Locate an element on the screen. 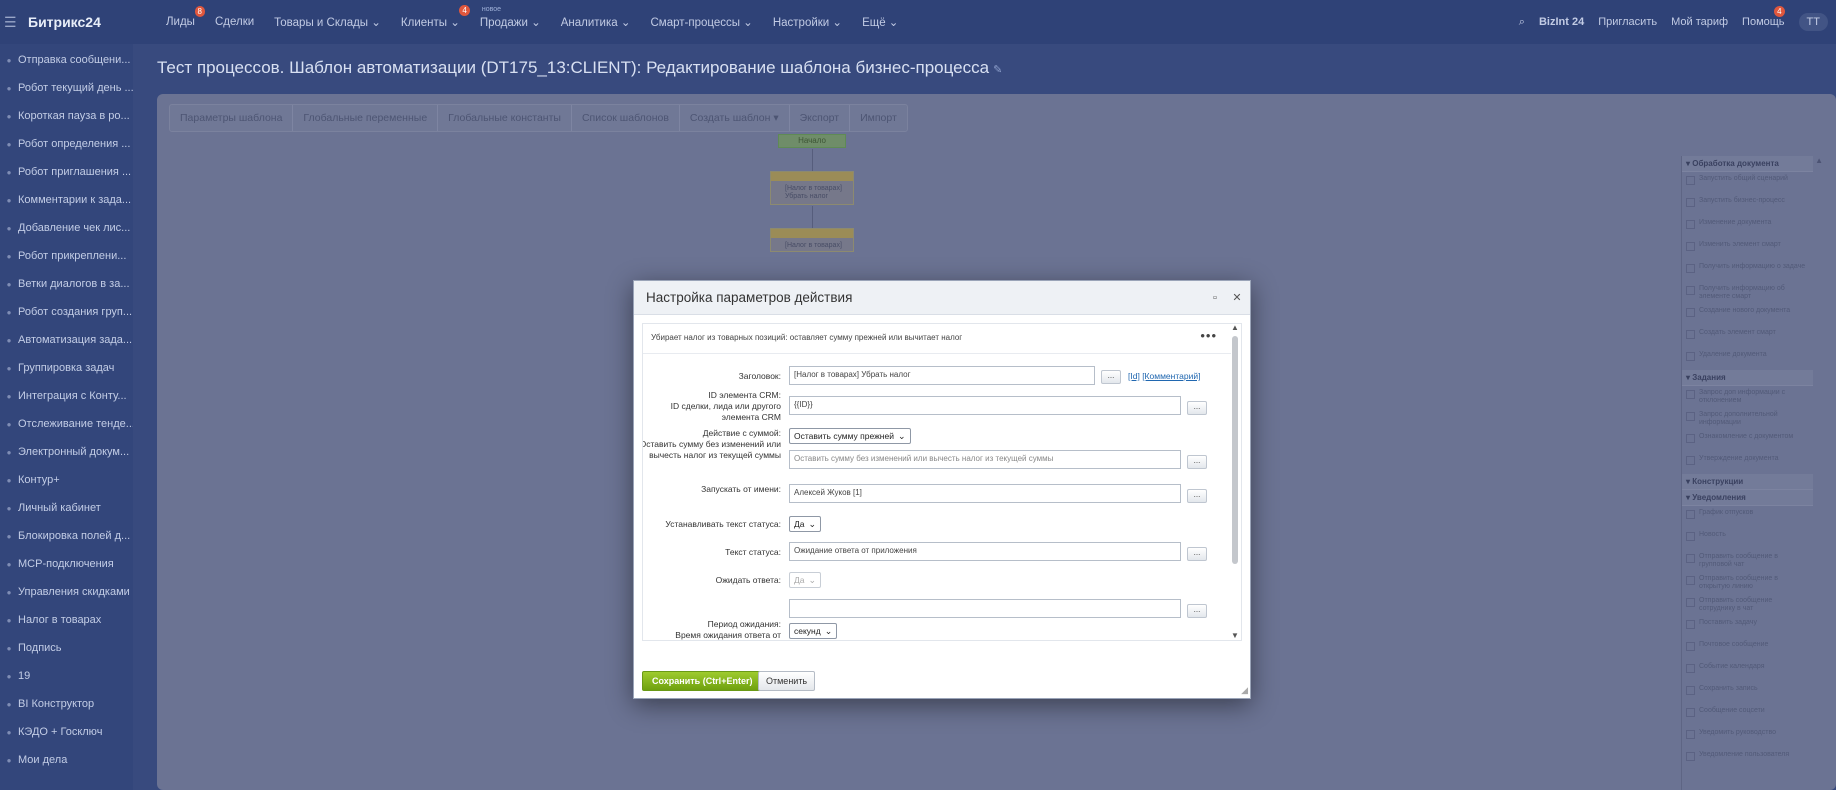 This screenshot has height=790, width=1836. sidebar-item: ● Группировка задач is located at coordinates (66, 368).